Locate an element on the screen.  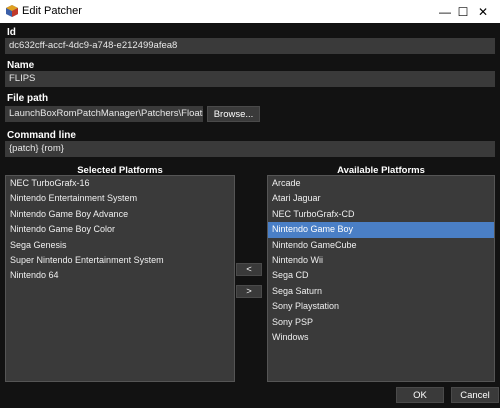
list-item: Nintendo Wii is located at coordinates (381, 260).